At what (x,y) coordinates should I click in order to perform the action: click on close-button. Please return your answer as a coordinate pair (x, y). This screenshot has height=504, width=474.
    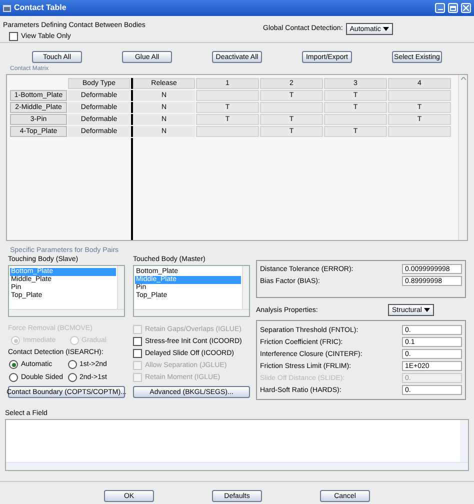
    Looking at the image, I should click on (466, 8).